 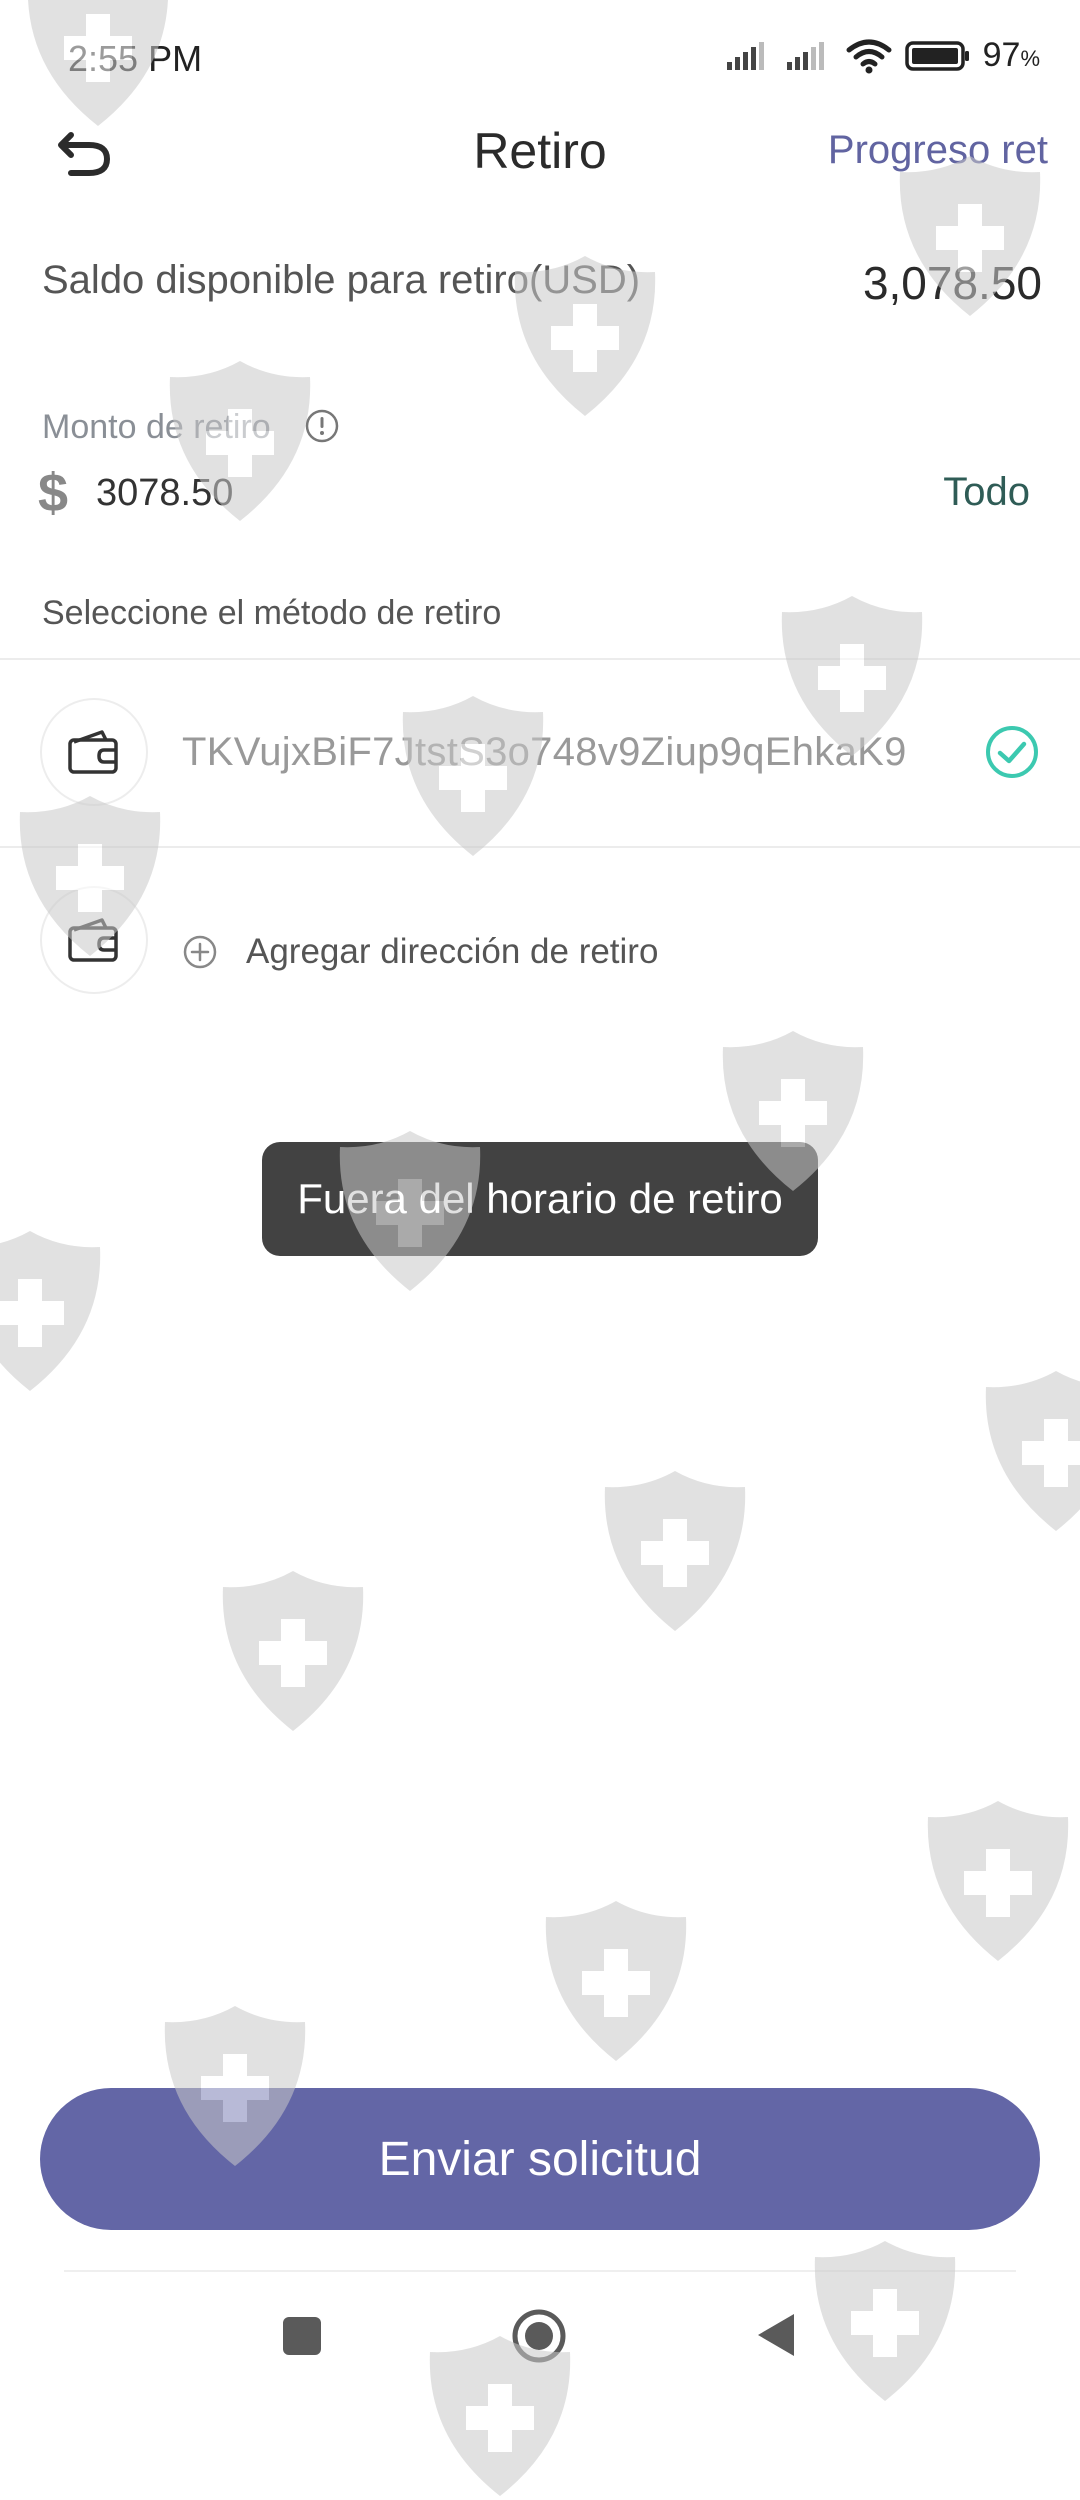 What do you see at coordinates (775, 2335) in the screenshot?
I see `back-triangle-icon` at bounding box center [775, 2335].